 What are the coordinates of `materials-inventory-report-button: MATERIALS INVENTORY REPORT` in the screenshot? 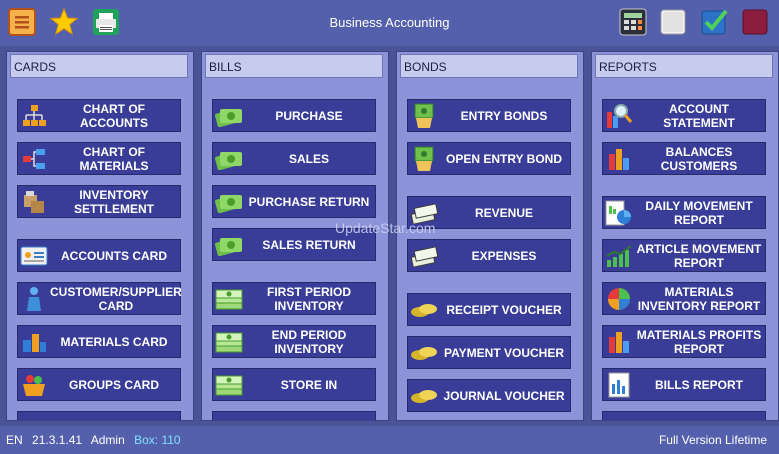 It's located at (684, 298).